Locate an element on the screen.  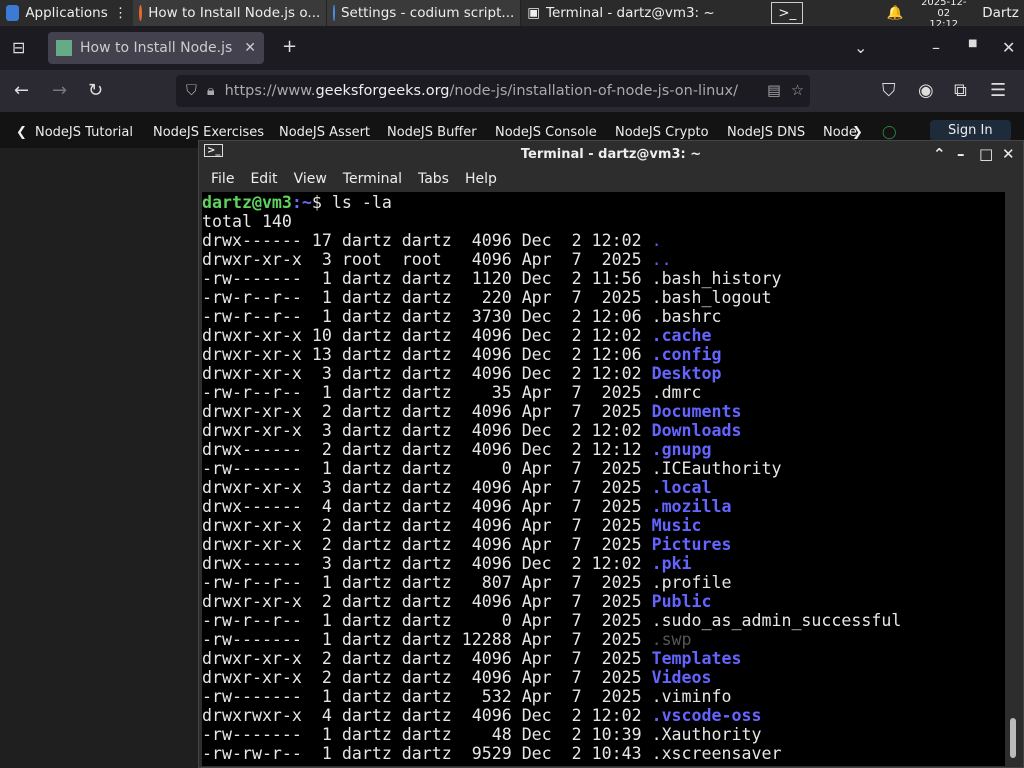
menu-file: File is located at coordinates (222, 179).